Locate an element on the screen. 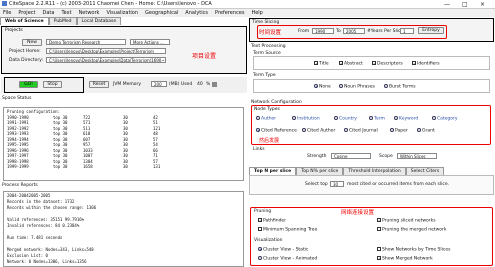 The image size is (495, 267). tab-threshold-interpolation: Threshold Interpolation is located at coordinates (374, 171).